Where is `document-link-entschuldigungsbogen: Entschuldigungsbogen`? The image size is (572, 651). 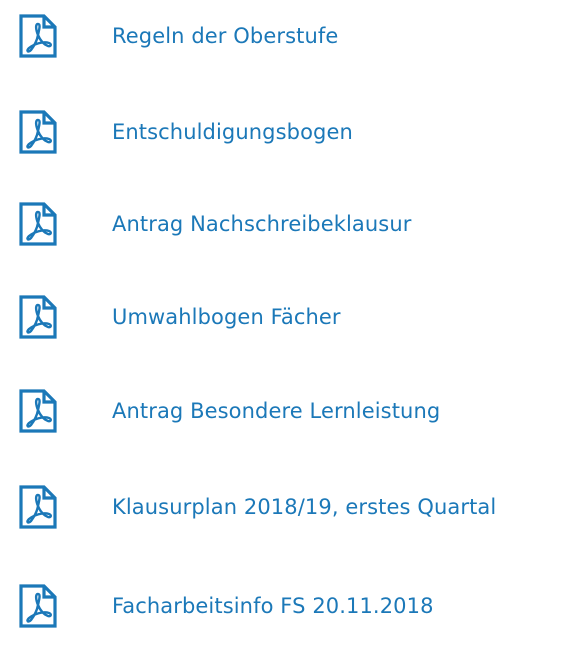
document-link-entschuldigungsbogen: Entschuldigungsbogen is located at coordinates (185, 132).